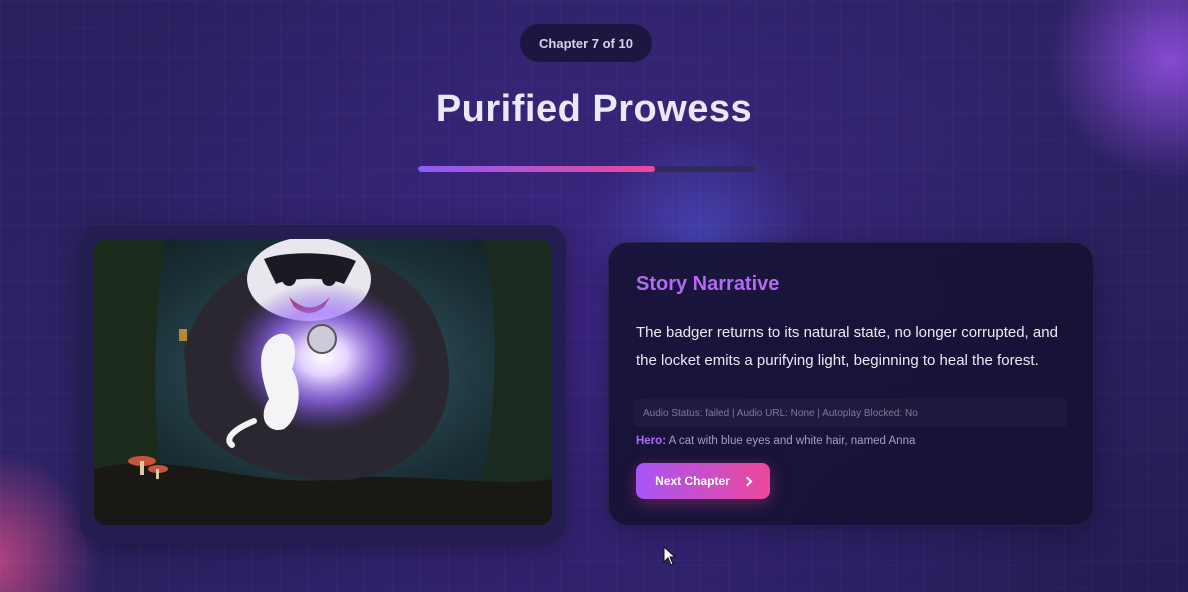 Image resolution: width=1188 pixels, height=592 pixels. What do you see at coordinates (692, 481) in the screenshot?
I see `next-chapter-label: Next Chapter` at bounding box center [692, 481].